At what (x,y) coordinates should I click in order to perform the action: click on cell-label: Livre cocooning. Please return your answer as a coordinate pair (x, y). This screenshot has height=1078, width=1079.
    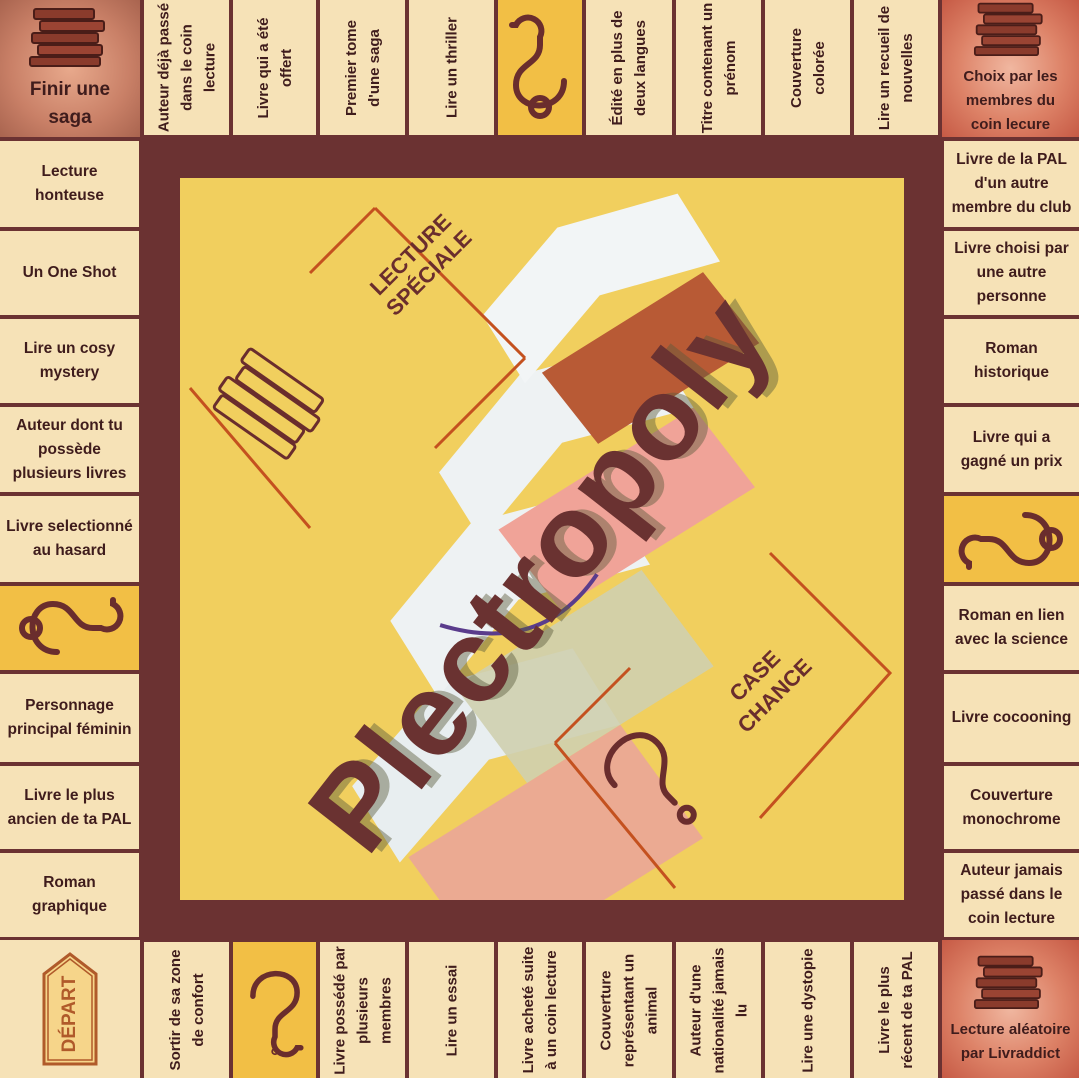
    Looking at the image, I should click on (1011, 717).